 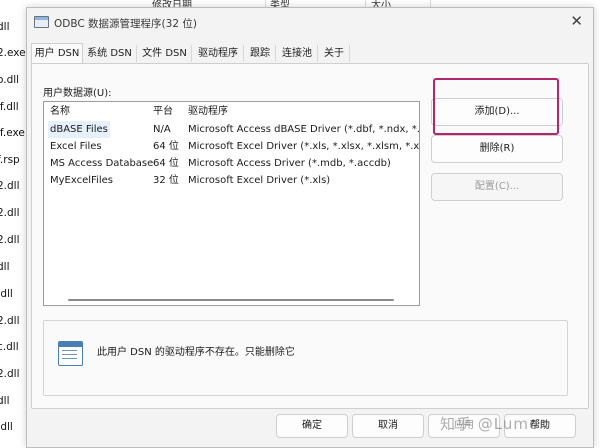 I want to click on tab-user-dsn: 用户 DSN, so click(x=57, y=53).